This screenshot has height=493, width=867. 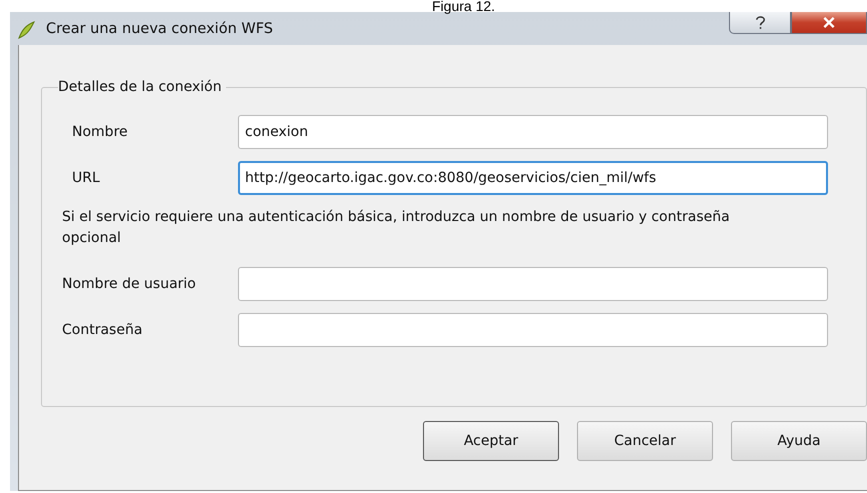 I want to click on field-label: Nombre de usuario, so click(x=129, y=284).